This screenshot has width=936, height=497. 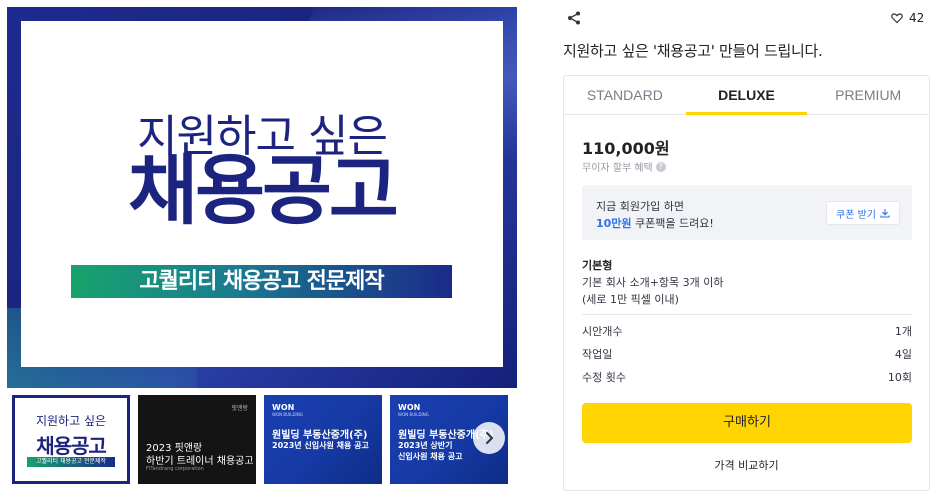 What do you see at coordinates (430, 456) in the screenshot?
I see `thumbnail-text: 신입사원 채용 공고` at bounding box center [430, 456].